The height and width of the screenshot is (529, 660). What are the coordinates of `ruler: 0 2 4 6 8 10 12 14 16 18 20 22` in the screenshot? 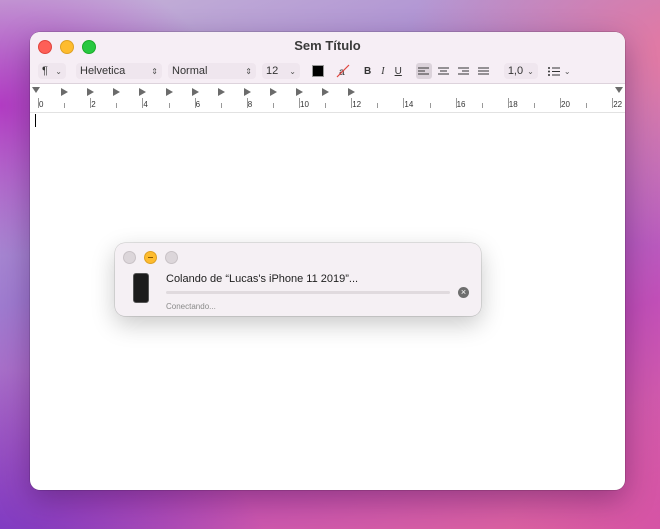 It's located at (327, 98).